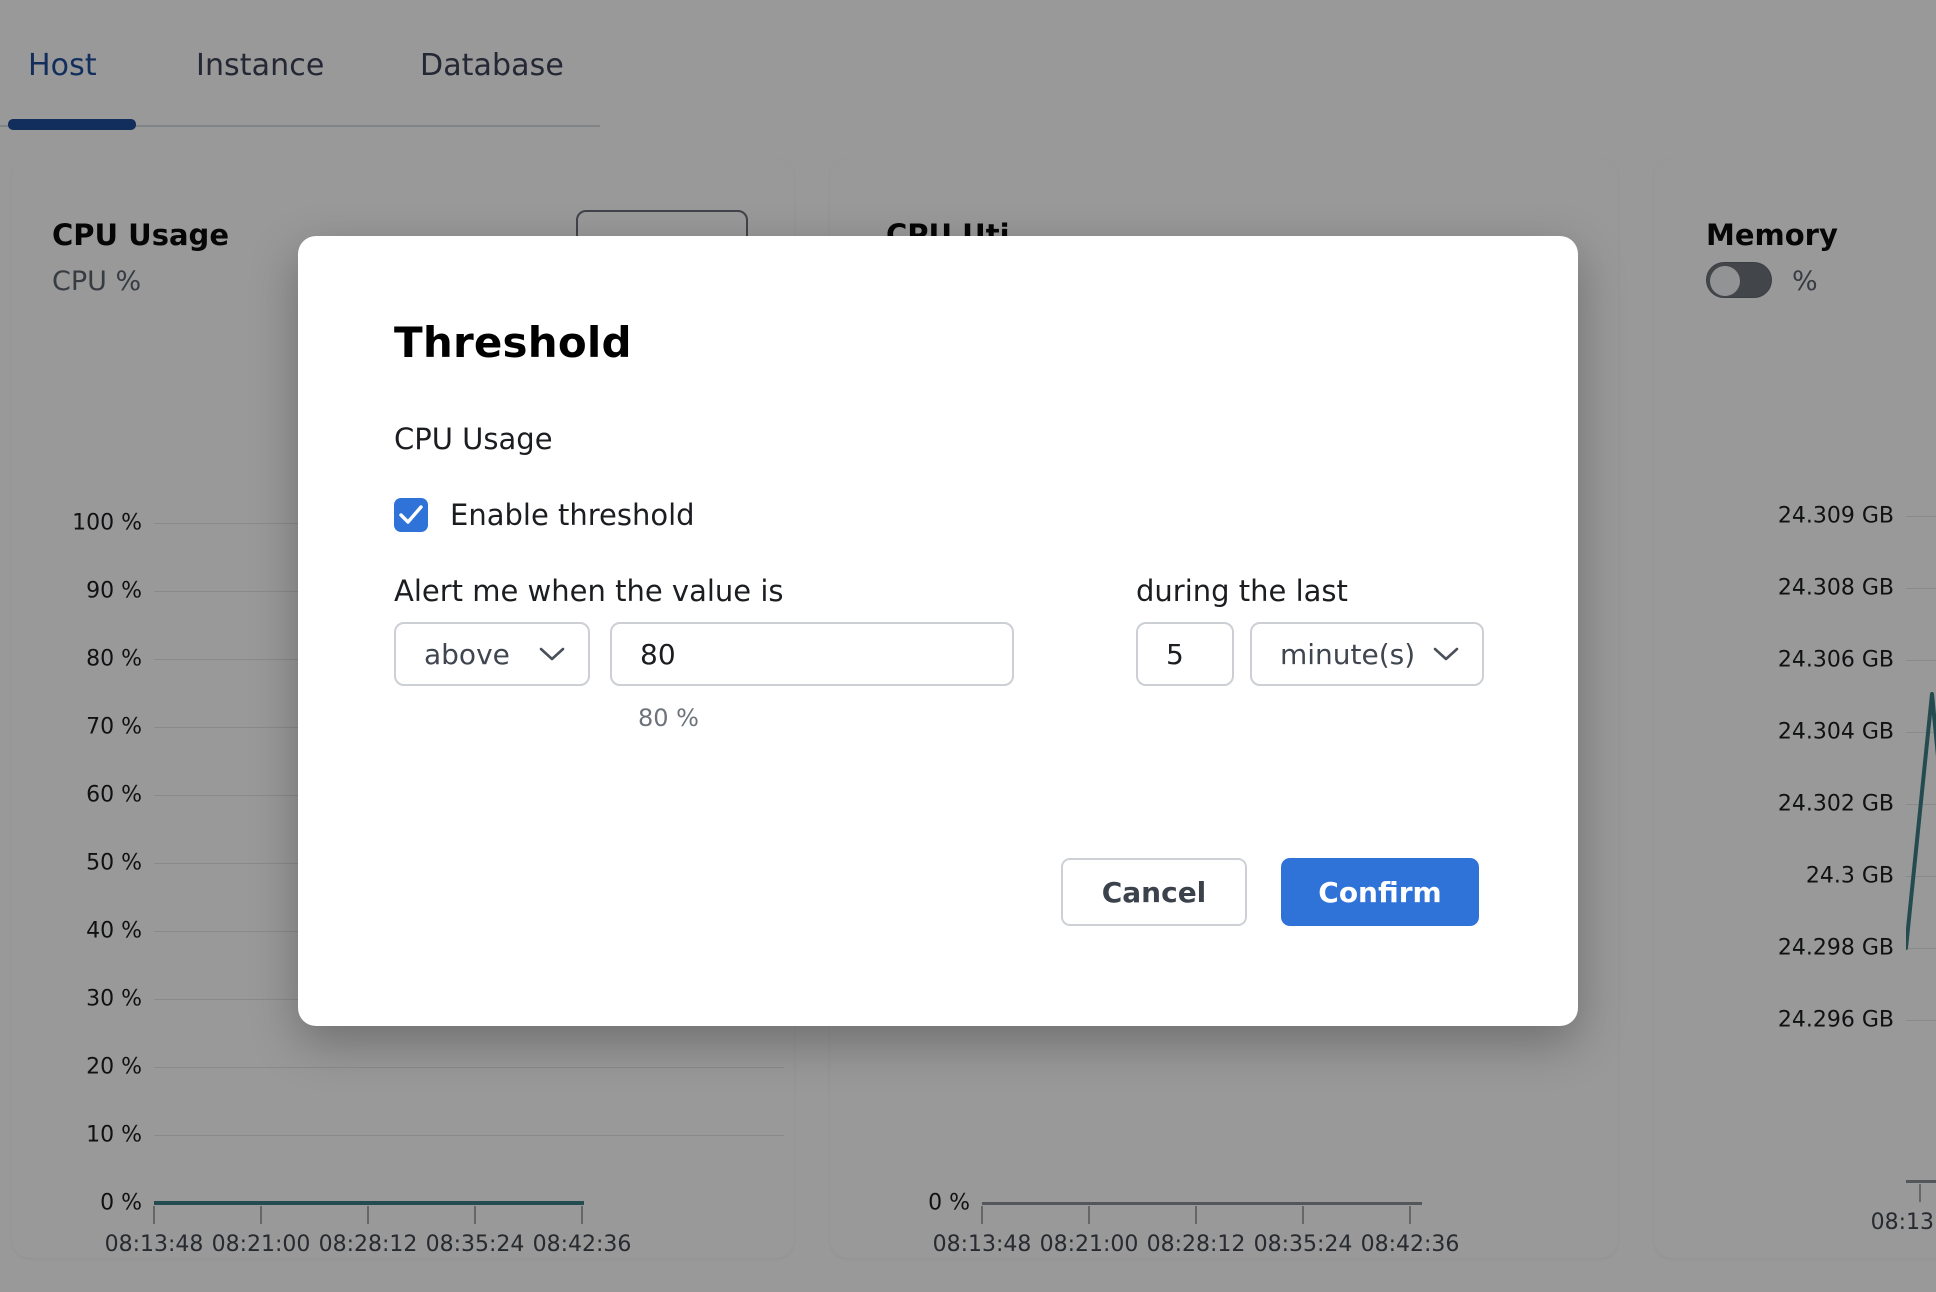  I want to click on duration-unit-value: minute(s), so click(1348, 654).